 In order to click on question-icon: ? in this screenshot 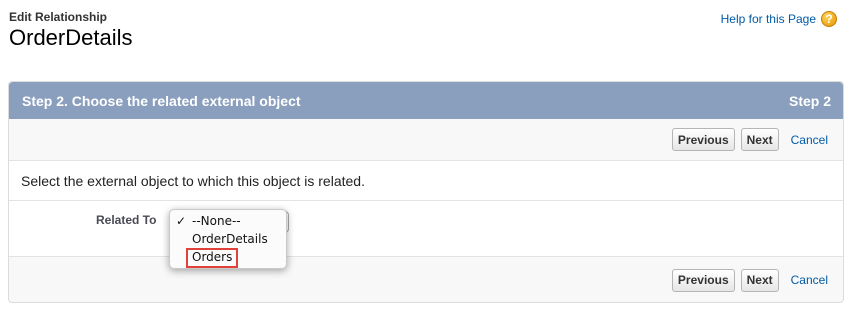, I will do `click(829, 19)`.